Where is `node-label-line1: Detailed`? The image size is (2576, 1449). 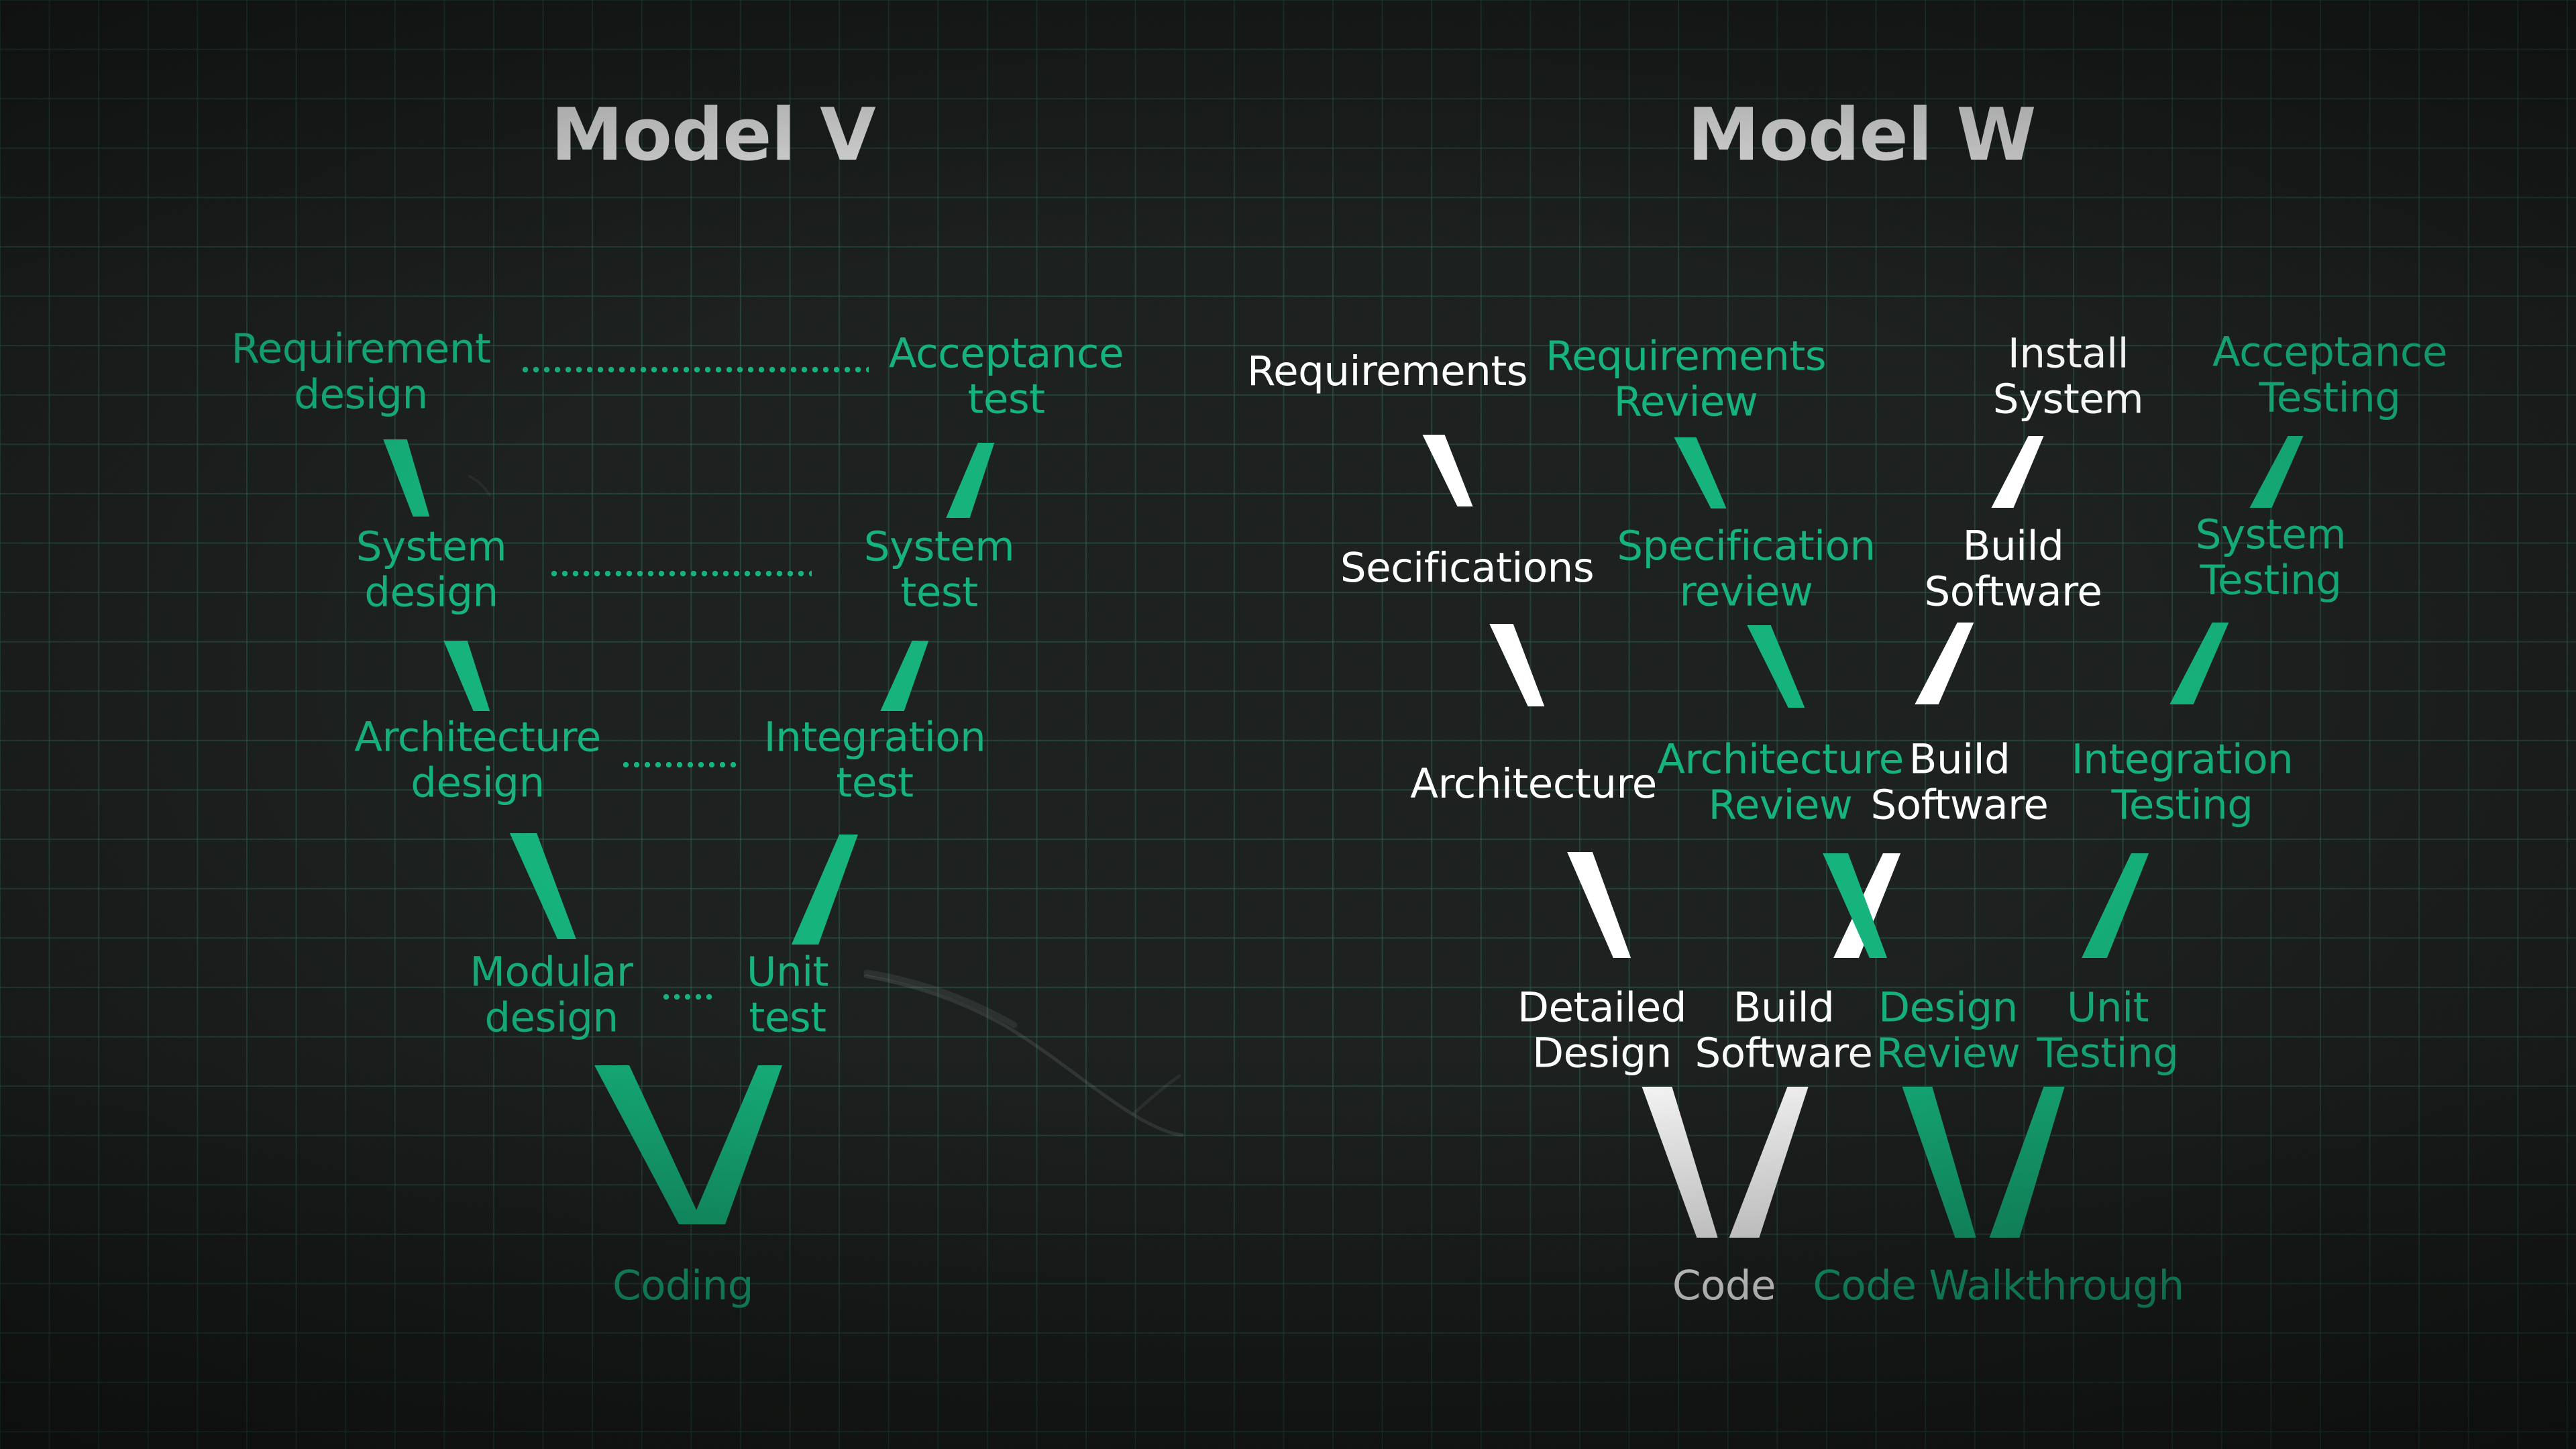
node-label-line1: Detailed is located at coordinates (1601, 1007).